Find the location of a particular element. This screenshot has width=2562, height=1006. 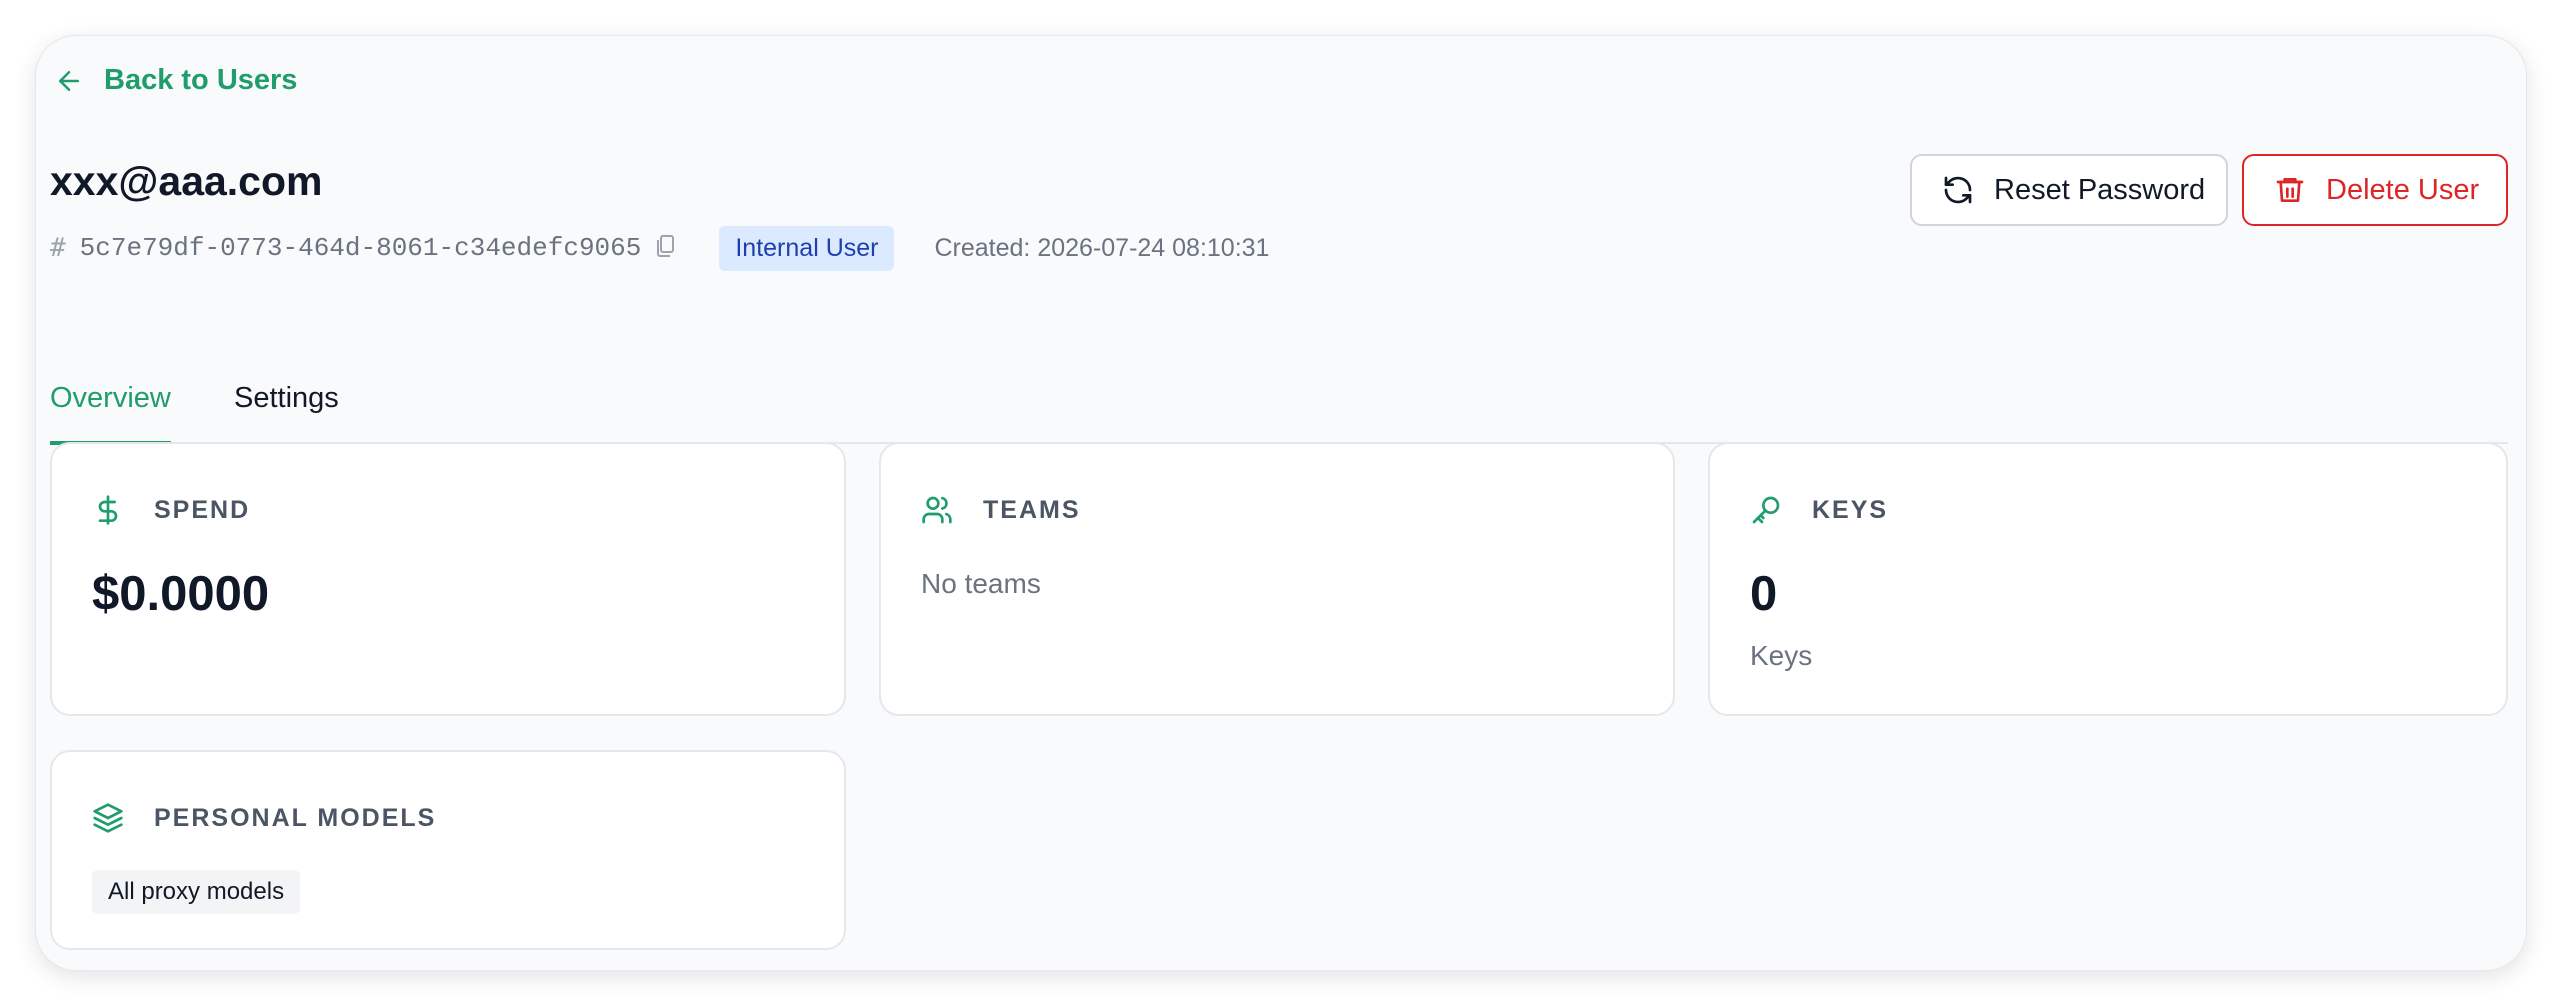

layers-icon is located at coordinates (108, 818).